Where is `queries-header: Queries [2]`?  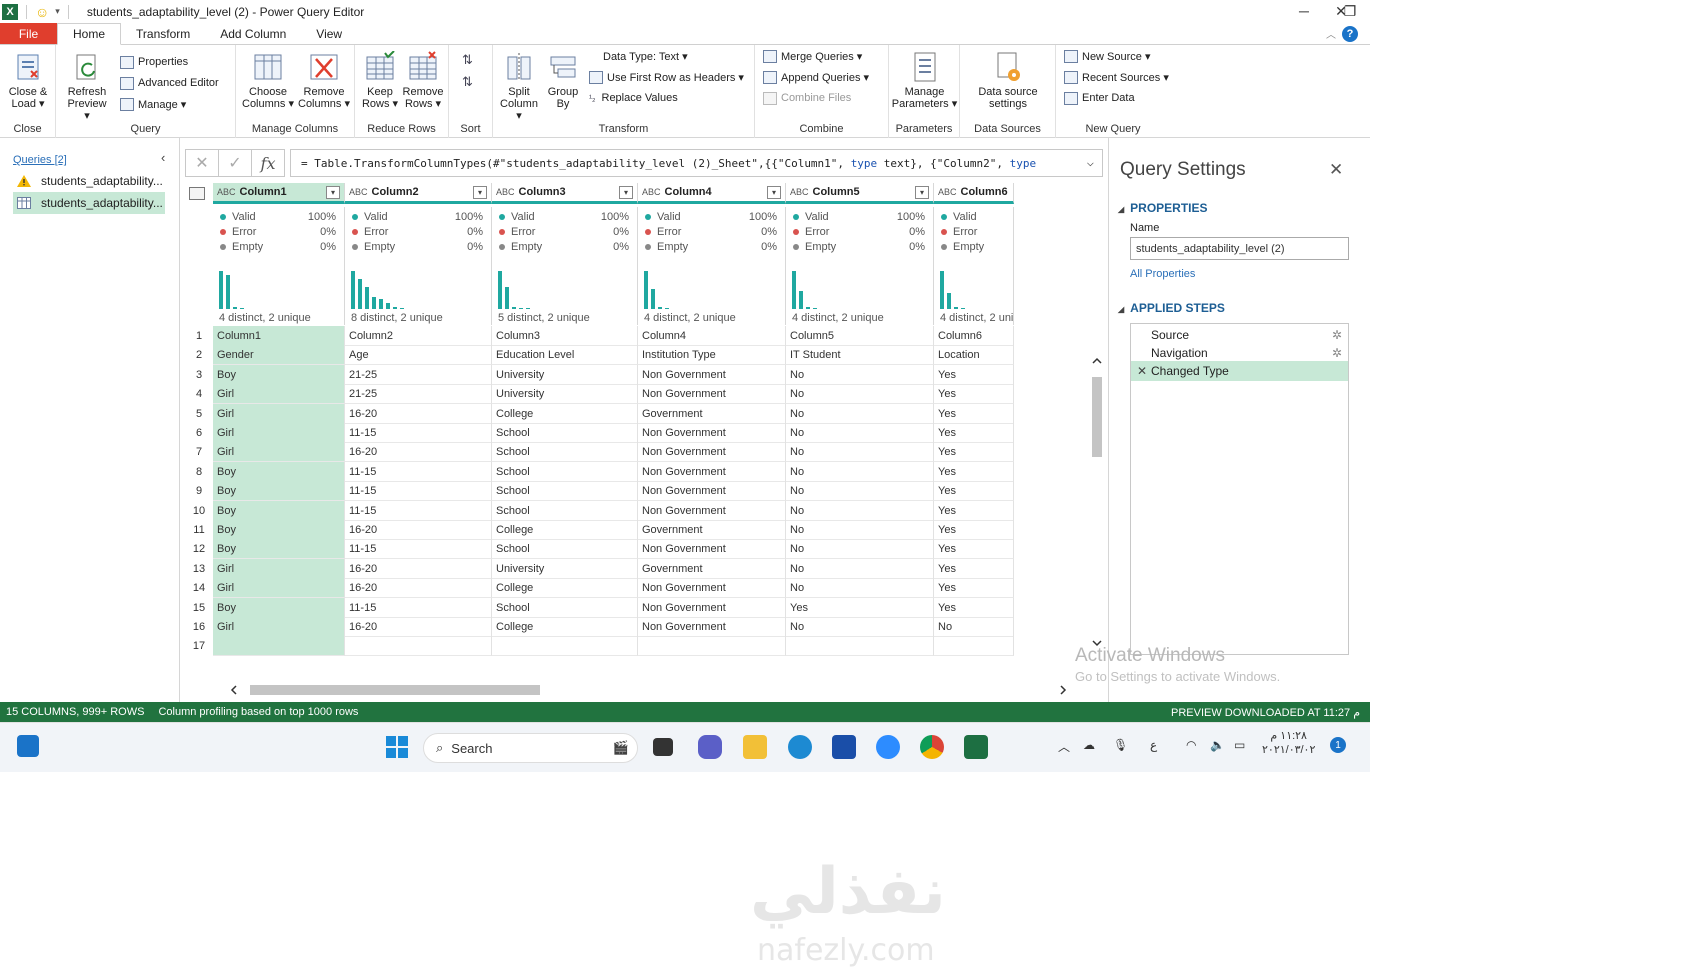 queries-header: Queries [2] is located at coordinates (40, 160).